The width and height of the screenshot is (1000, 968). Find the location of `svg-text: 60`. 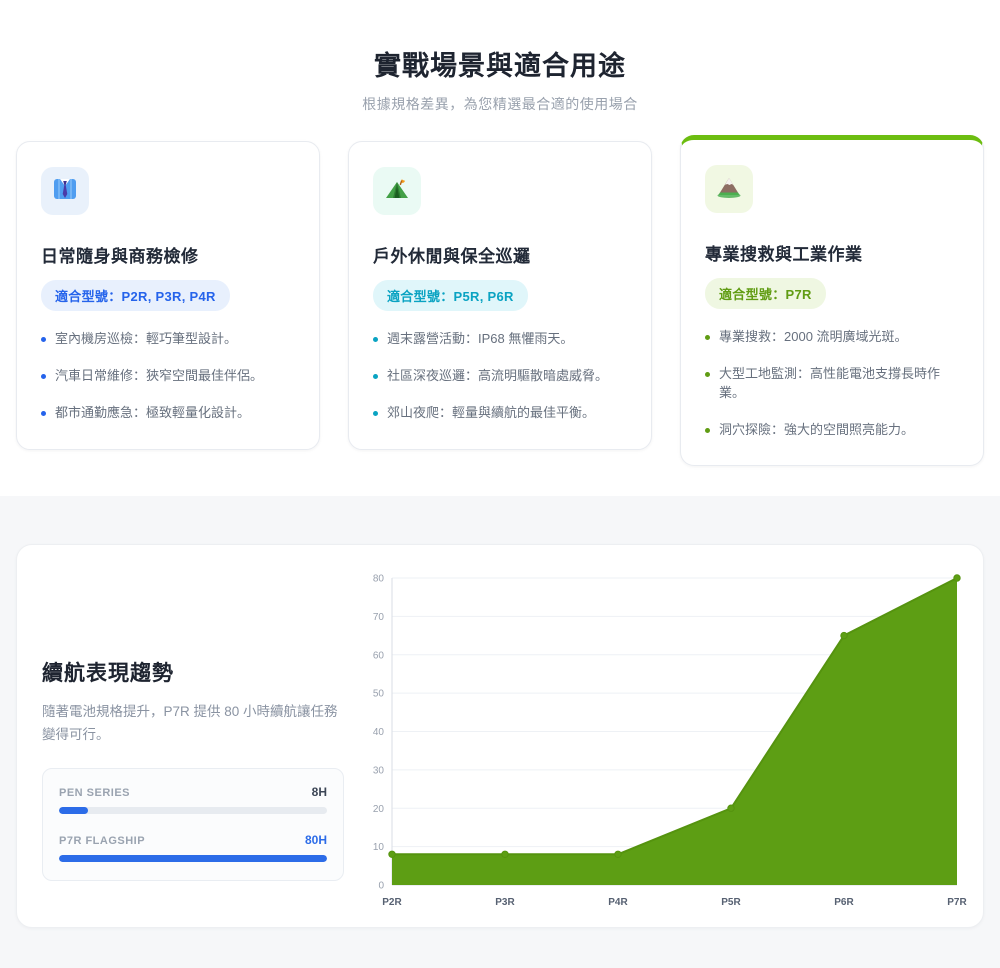

svg-text: 60 is located at coordinates (379, 656).